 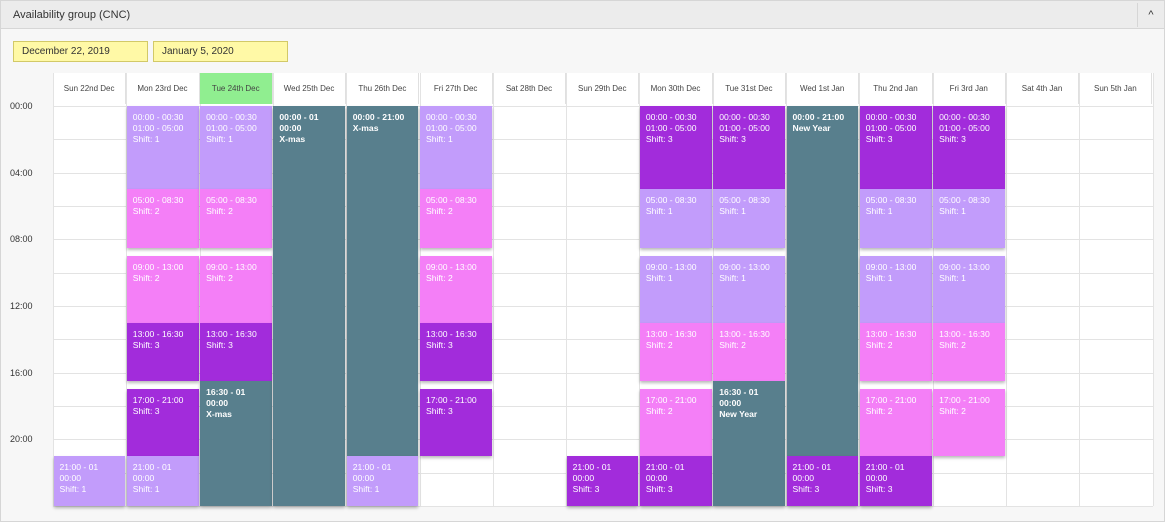 I want to click on day-header: Sat 4th Jan, so click(x=1043, y=88).